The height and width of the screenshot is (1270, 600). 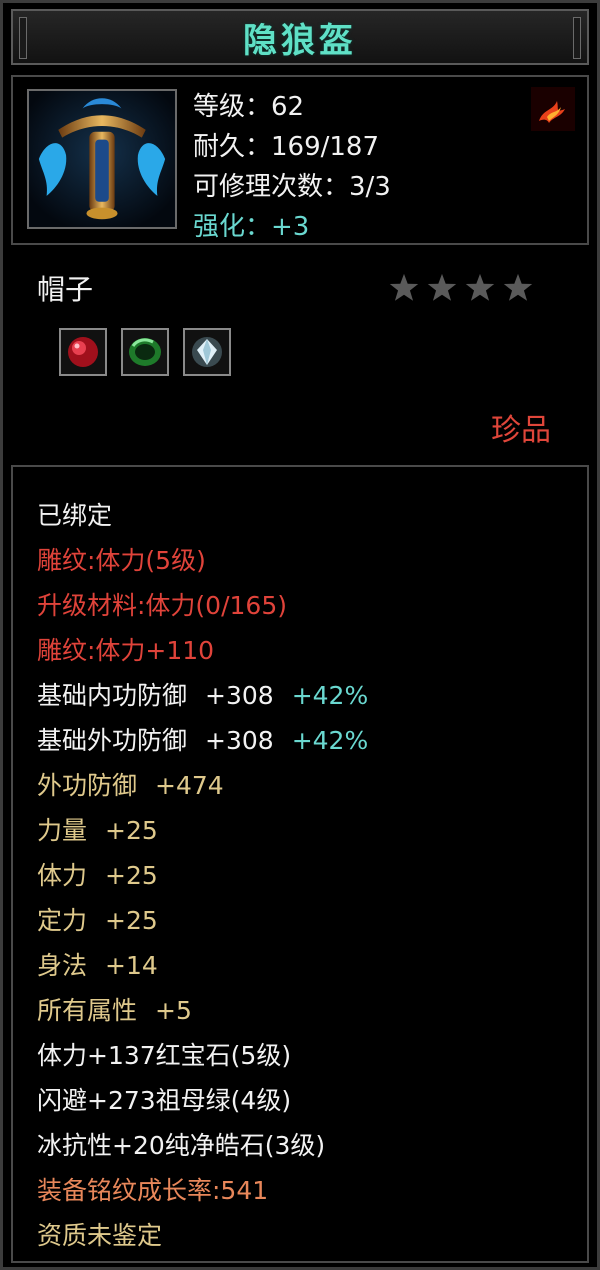 I want to click on base-outer-defense: 基础外功防御 +308 +42%, so click(x=312, y=740).